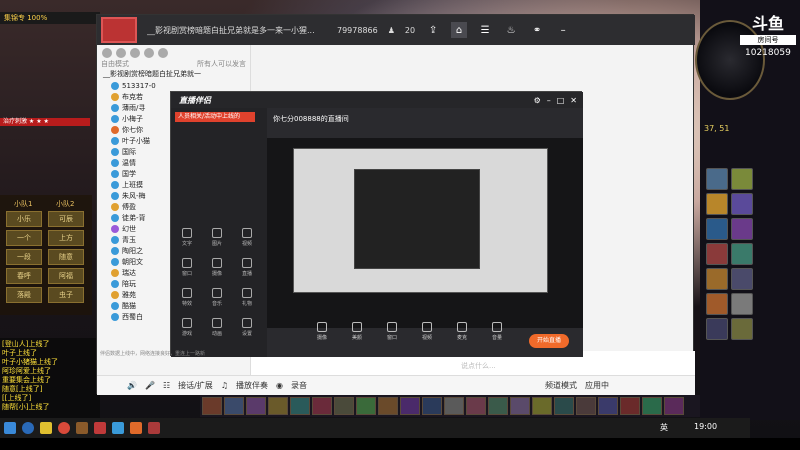 This screenshot has height=450, width=800. What do you see at coordinates (187, 327) in the screenshot?
I see `game-button: 游戏` at bounding box center [187, 327].